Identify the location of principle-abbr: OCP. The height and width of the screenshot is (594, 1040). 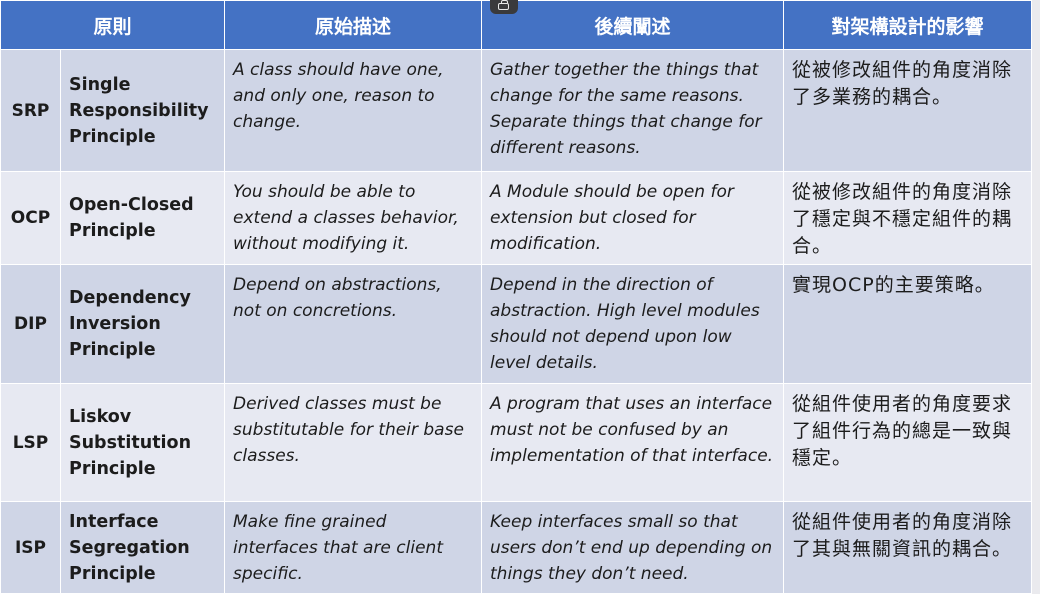
(30, 218).